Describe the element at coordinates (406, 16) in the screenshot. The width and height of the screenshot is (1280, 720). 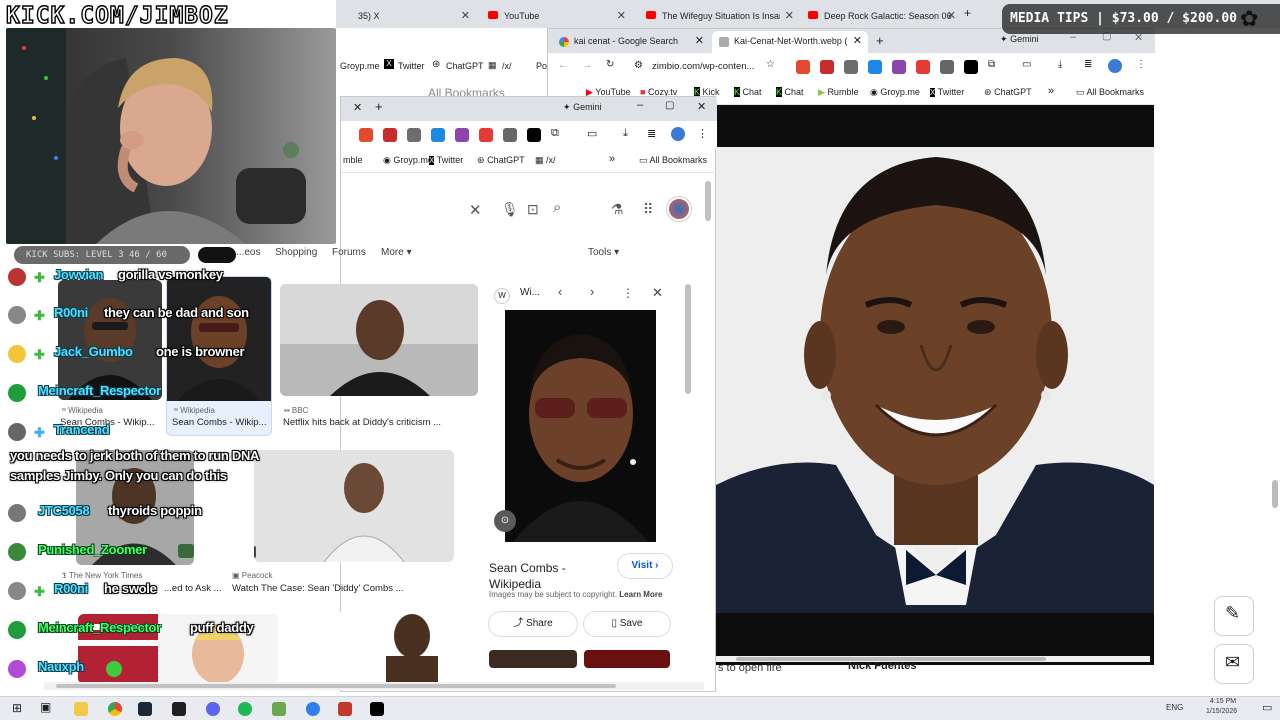
I see `tab-x: 35) X ✕` at that location.